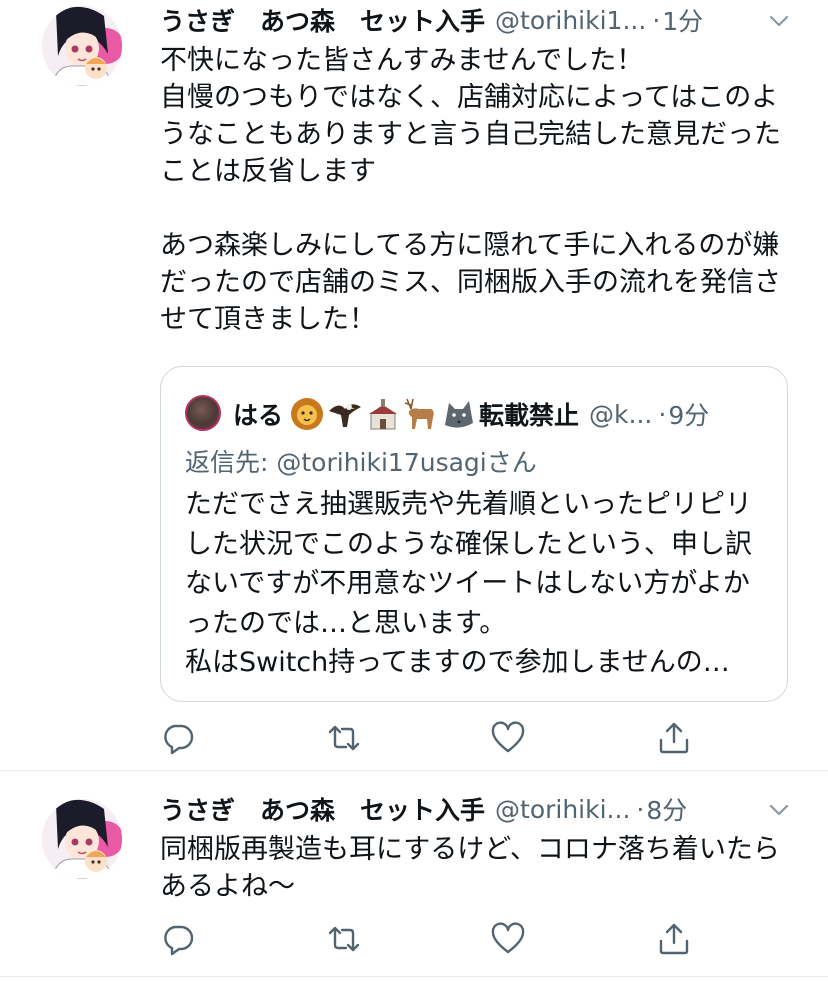 The image size is (828, 982). I want to click on tweet-header: うさぎ あつ森 セット入手 @torihiki... · 8分, so click(423, 809).